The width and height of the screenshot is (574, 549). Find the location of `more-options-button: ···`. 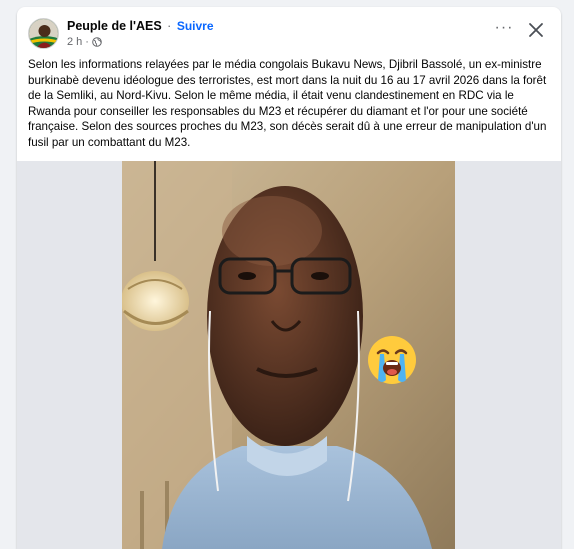

more-options-button: ··· is located at coordinates (504, 30).